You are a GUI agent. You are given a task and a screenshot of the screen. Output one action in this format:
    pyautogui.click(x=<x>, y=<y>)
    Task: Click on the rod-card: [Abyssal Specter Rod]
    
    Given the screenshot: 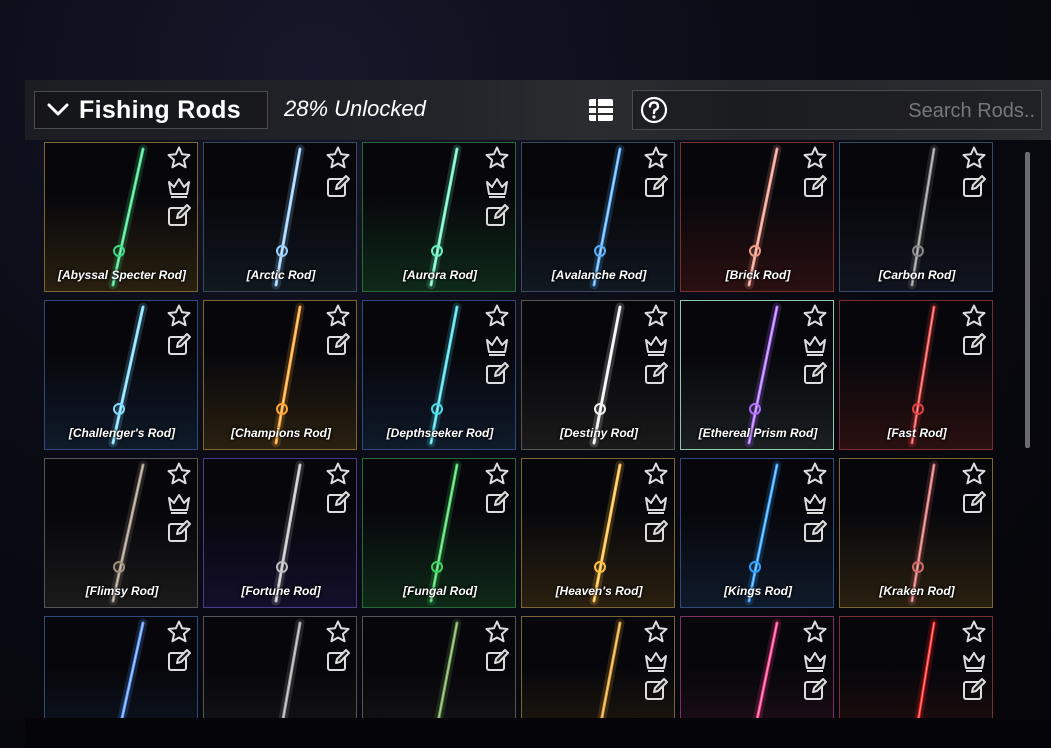 What is the action you would take?
    pyautogui.click(x=121, y=217)
    